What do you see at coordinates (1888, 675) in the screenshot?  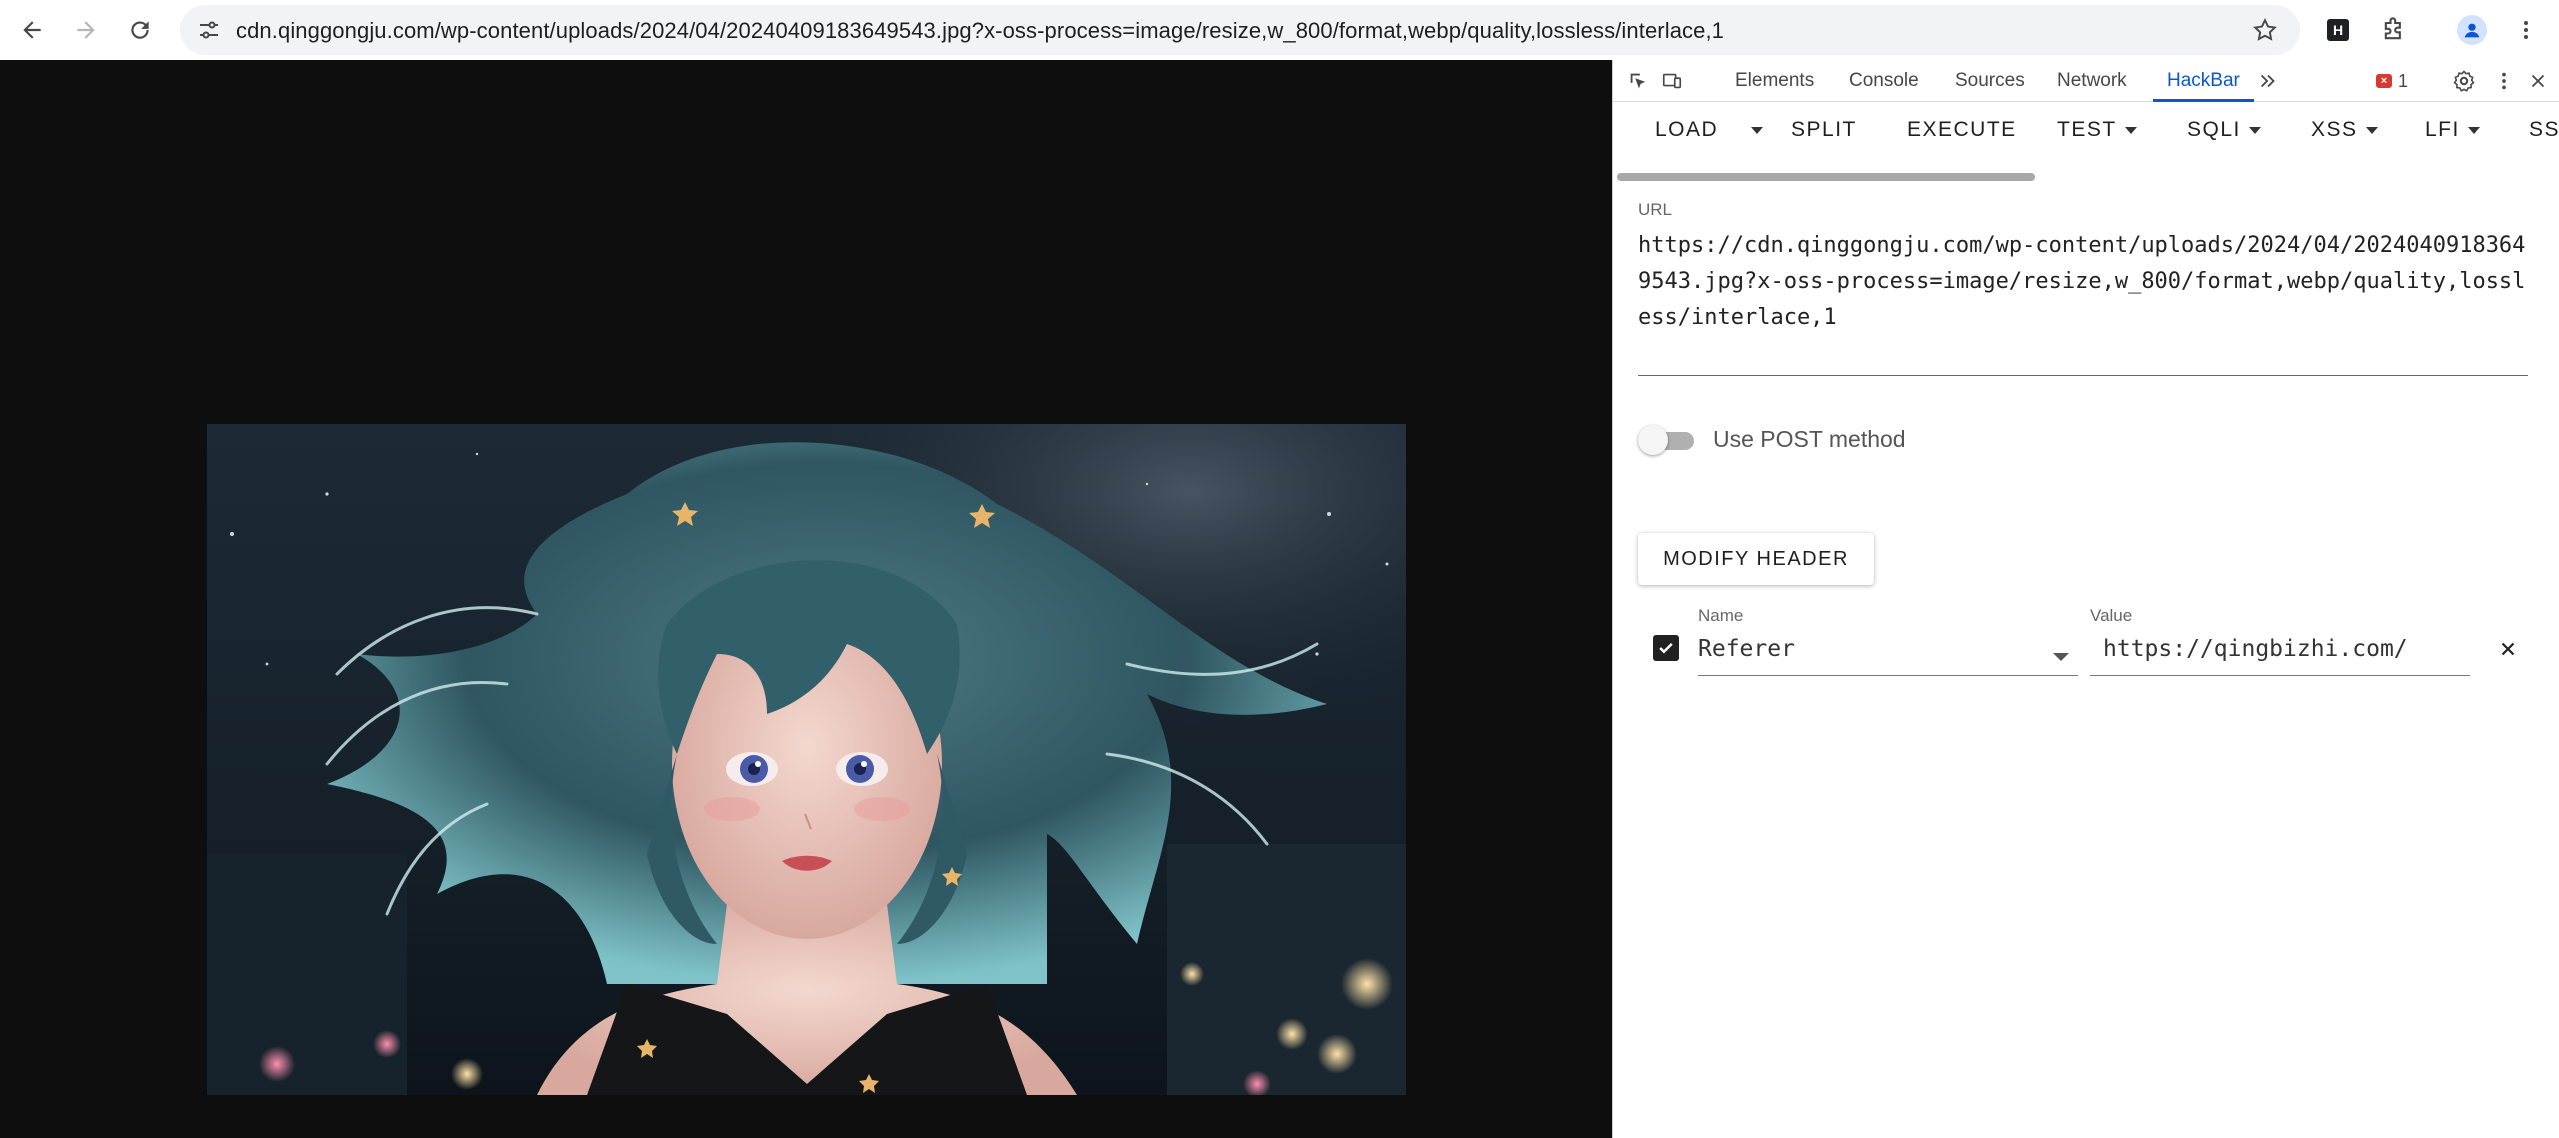 I see `header-name-underline` at bounding box center [1888, 675].